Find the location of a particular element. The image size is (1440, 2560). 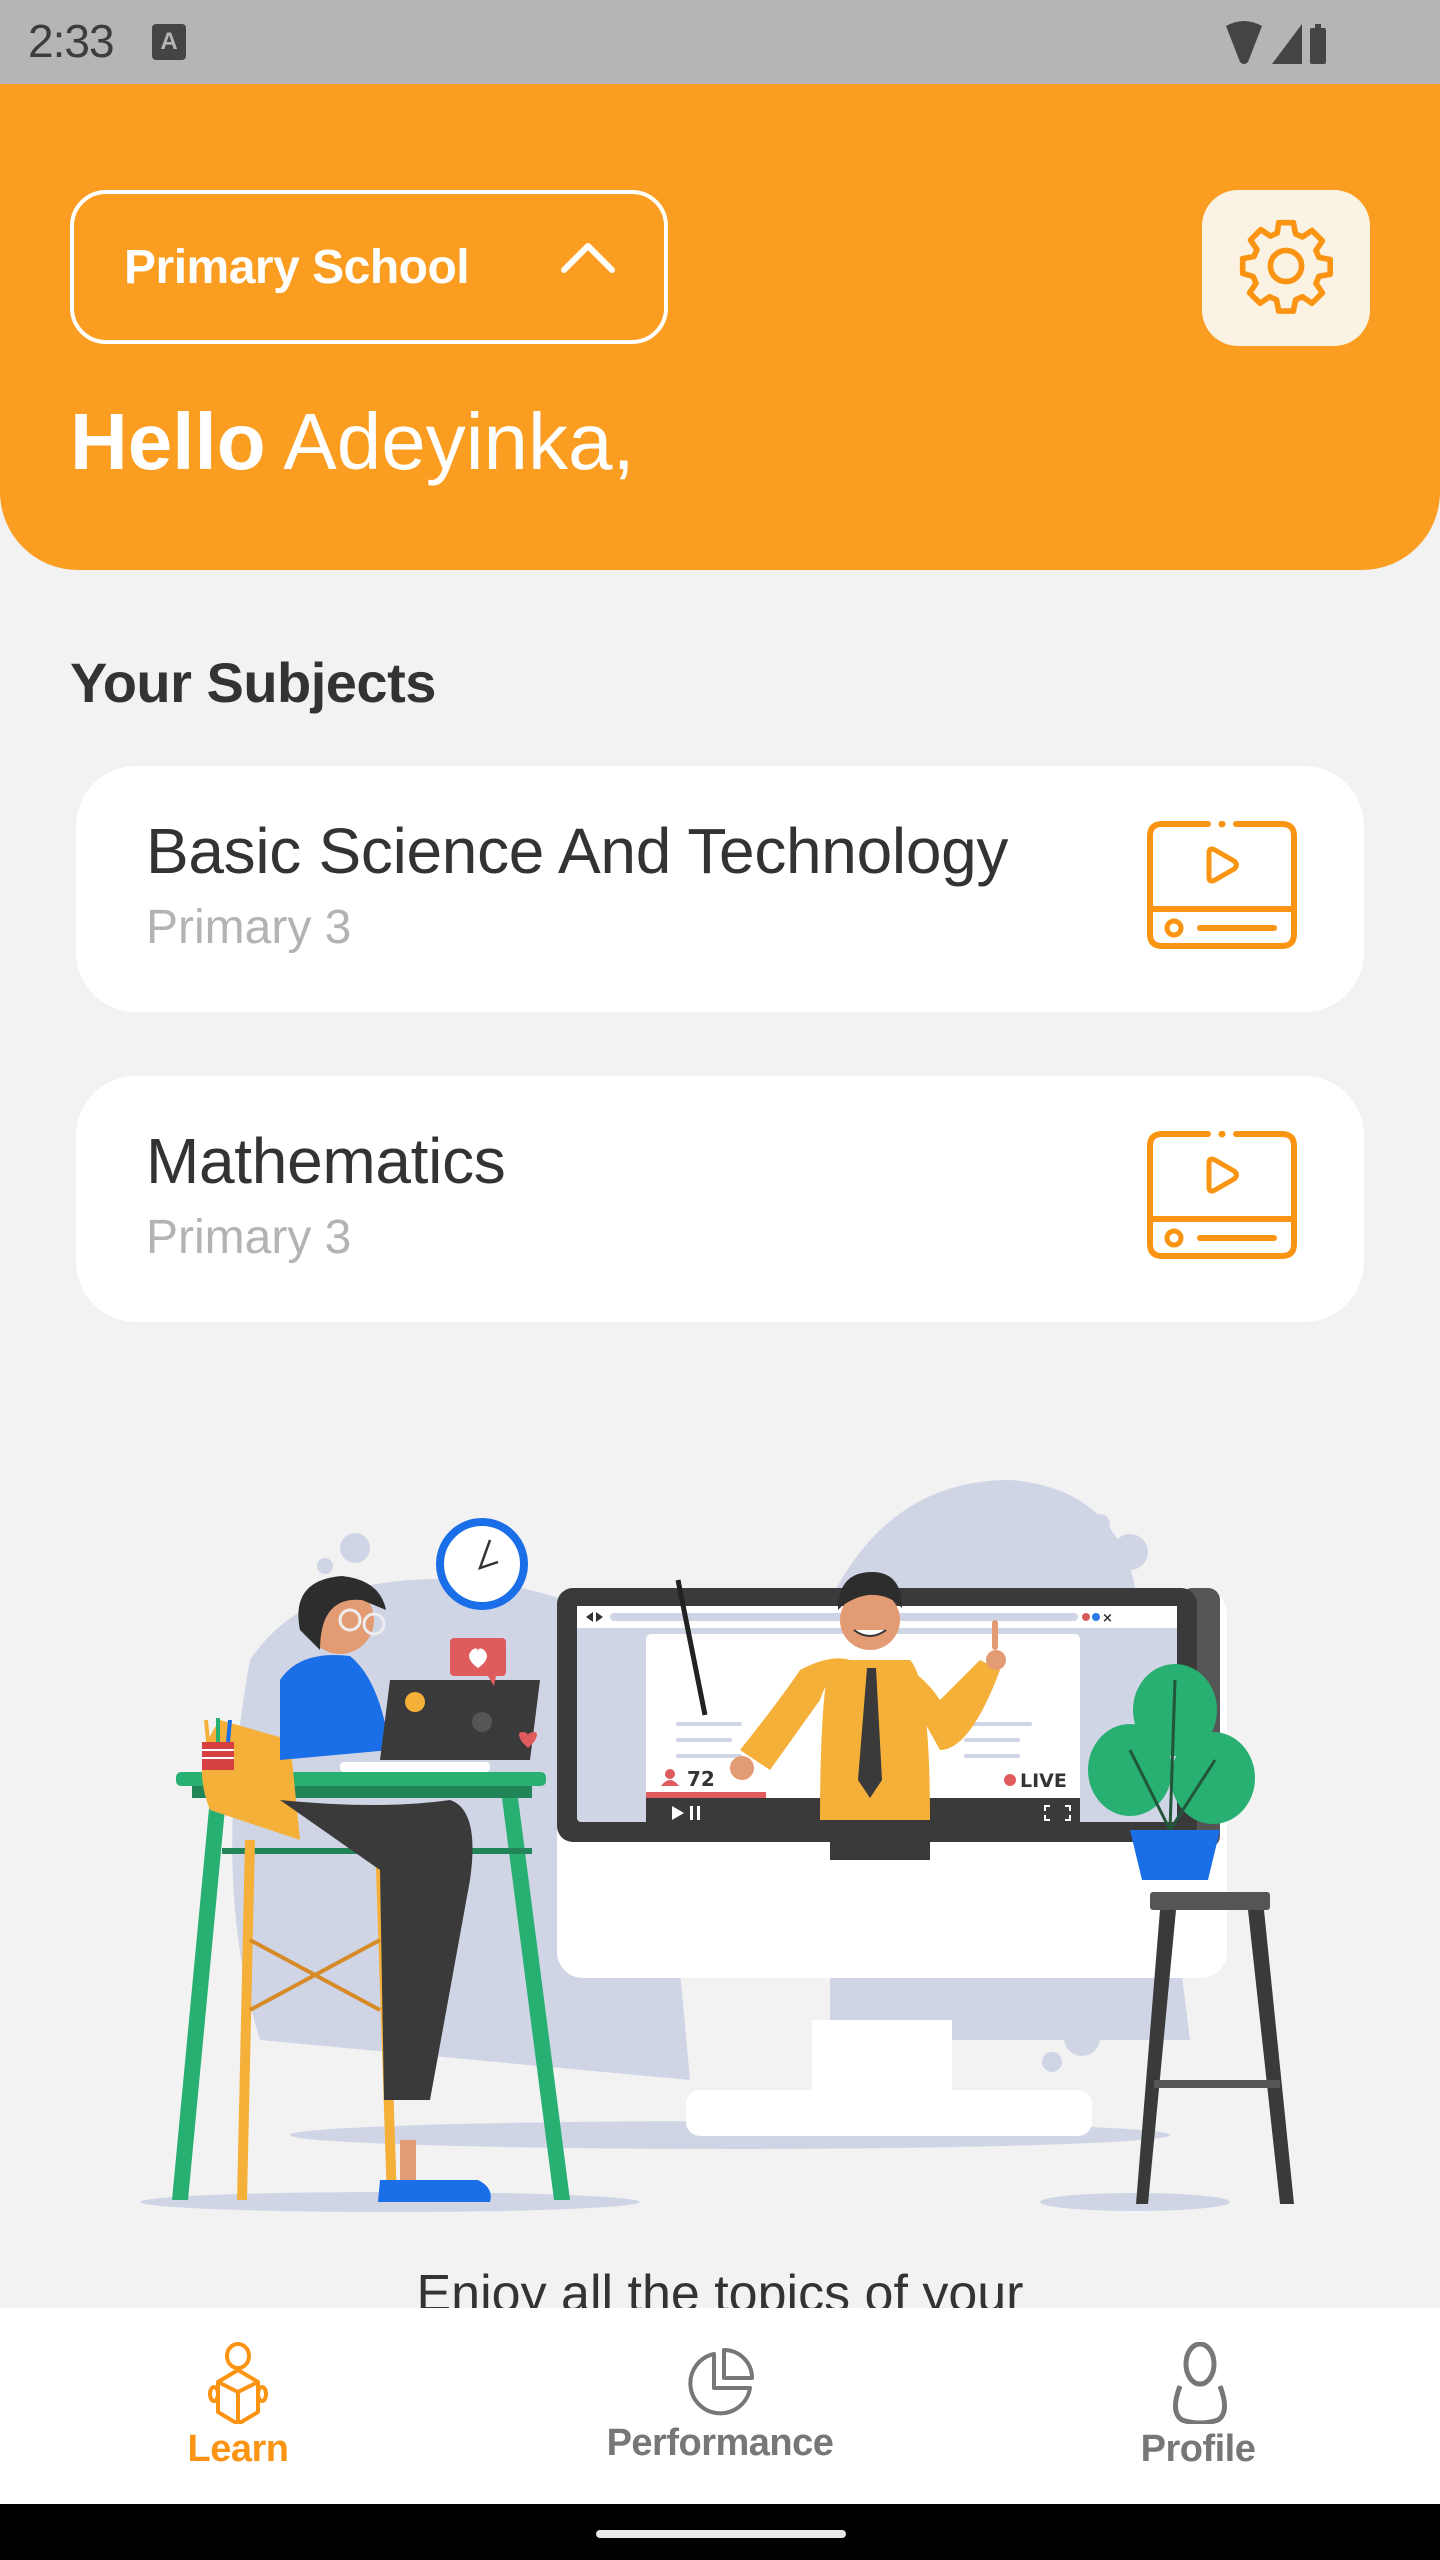

nav-performance-label: Performance is located at coordinates (720, 2443).